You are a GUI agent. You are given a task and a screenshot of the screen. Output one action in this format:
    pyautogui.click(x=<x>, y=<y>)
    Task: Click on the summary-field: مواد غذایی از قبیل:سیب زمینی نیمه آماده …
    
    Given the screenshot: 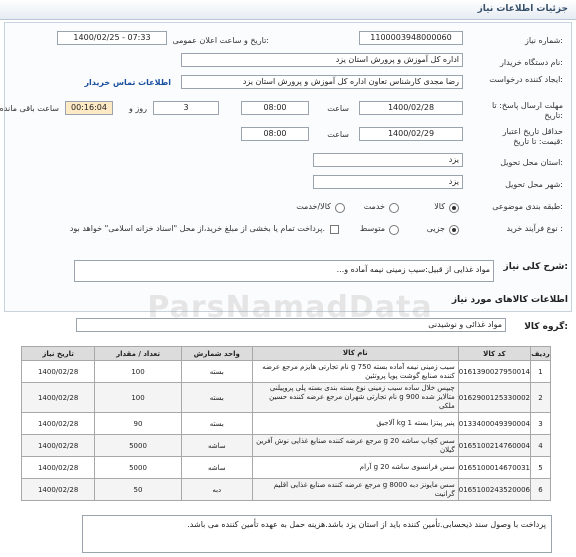 What is the action you would take?
    pyautogui.click(x=284, y=271)
    